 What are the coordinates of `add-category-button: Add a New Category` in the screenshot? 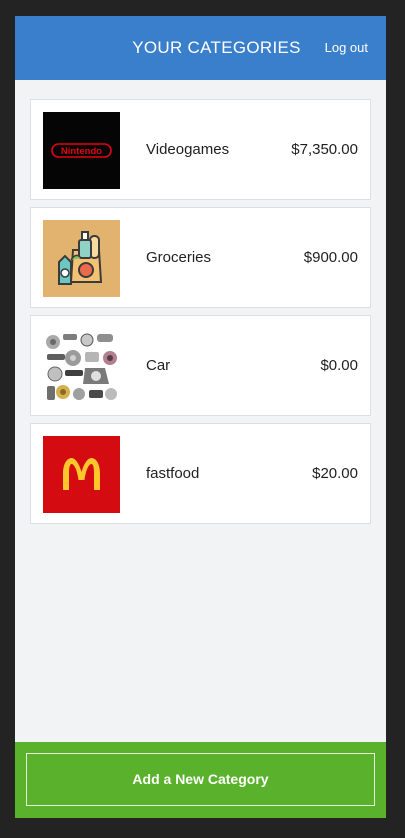 It's located at (200, 779).